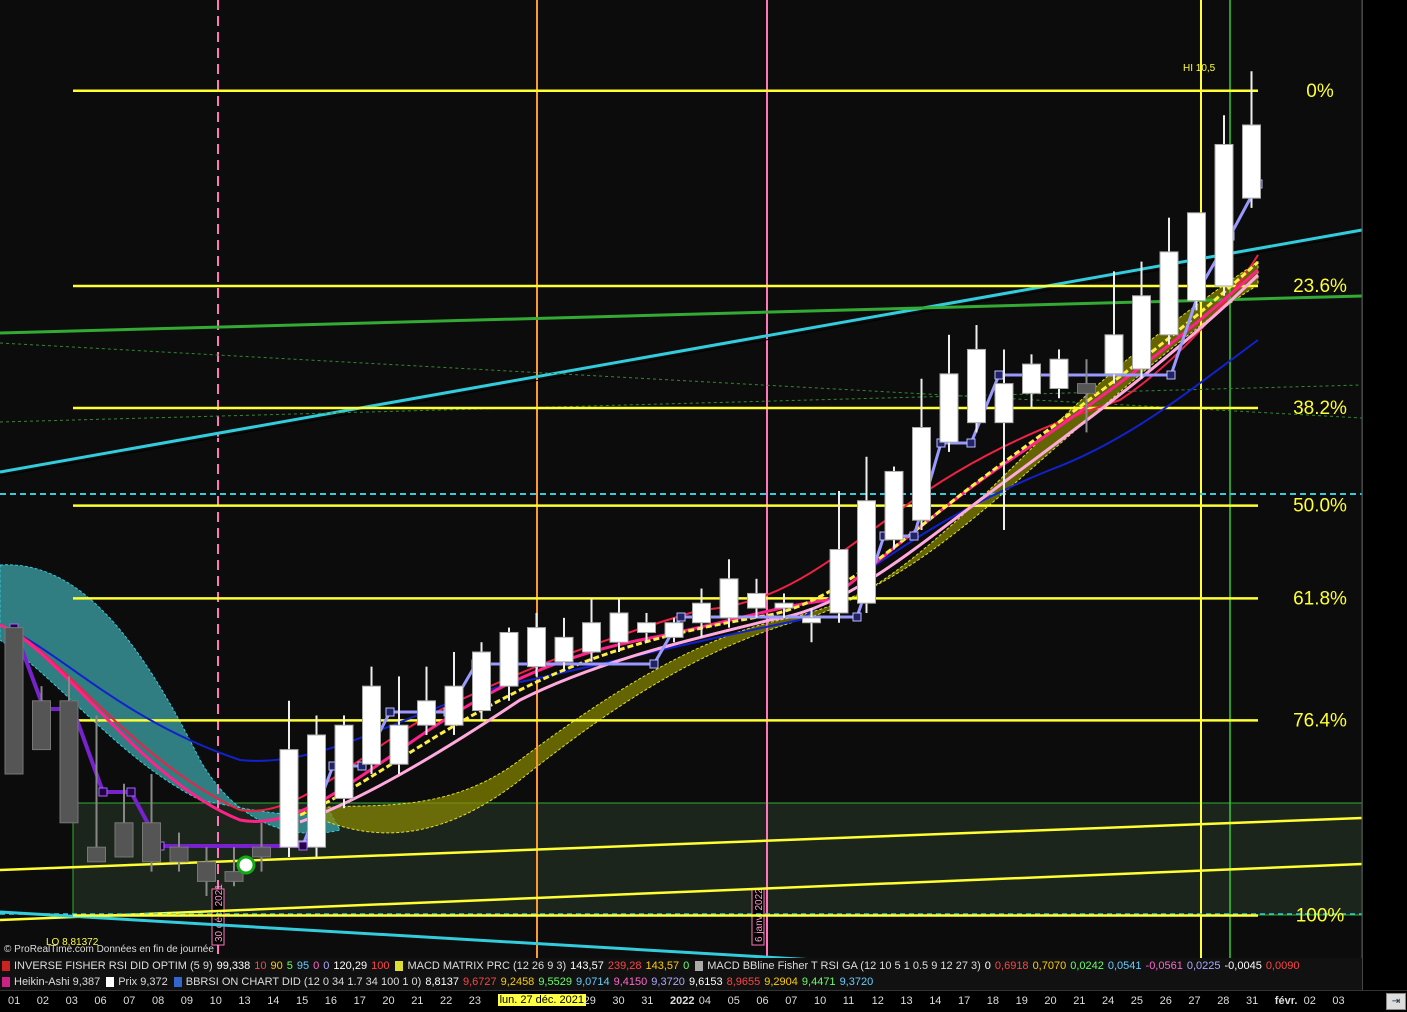  I want to click on indicator-value: 120,29, so click(350, 966).